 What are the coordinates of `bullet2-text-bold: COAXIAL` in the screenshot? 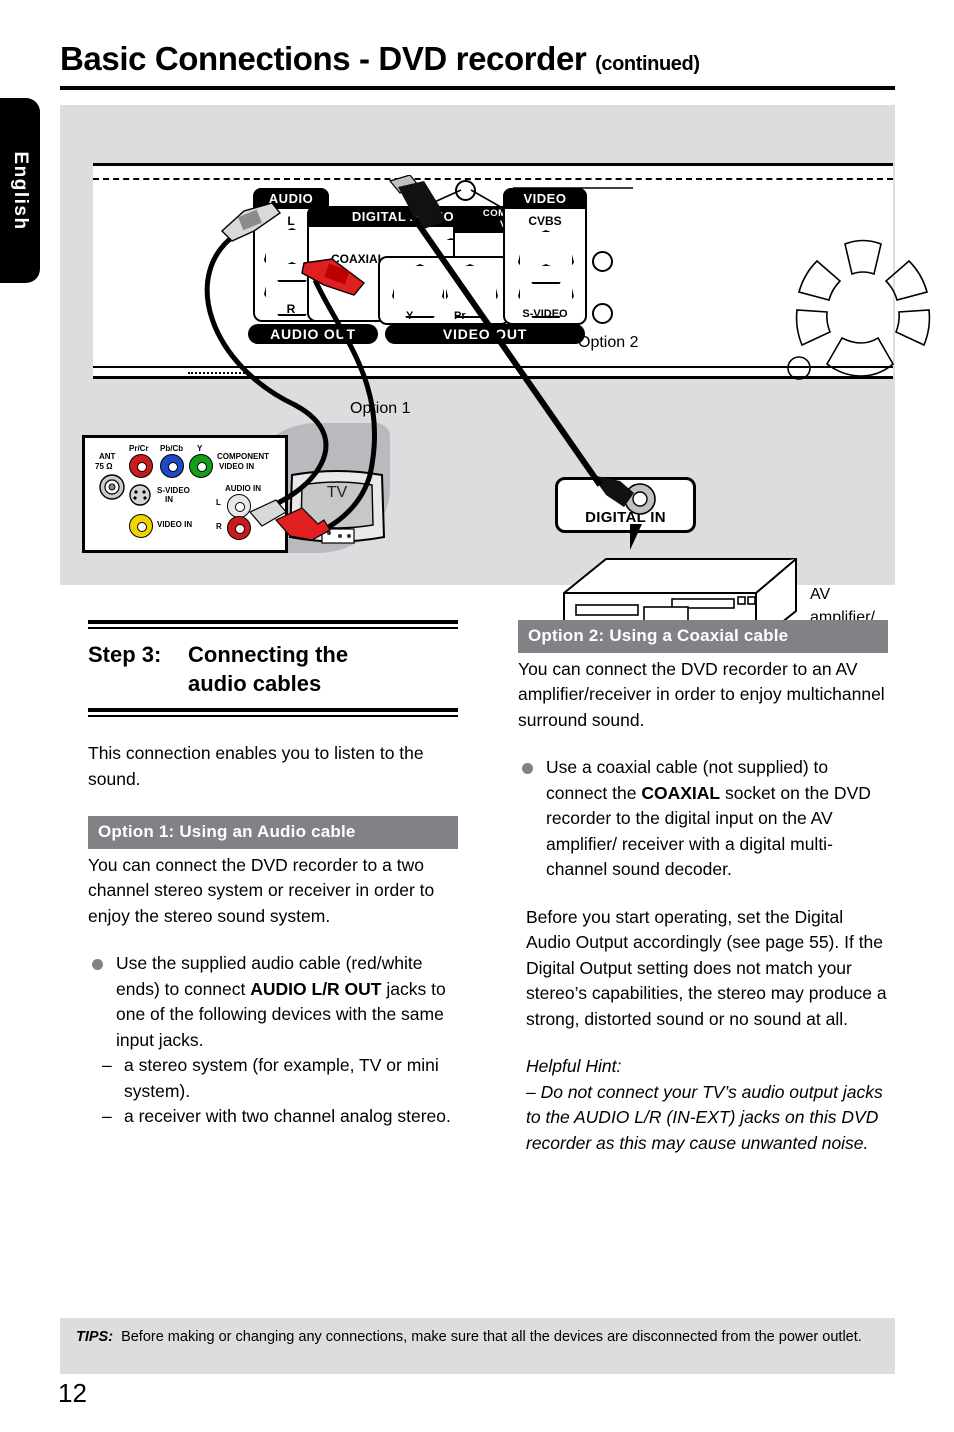 It's located at (681, 792).